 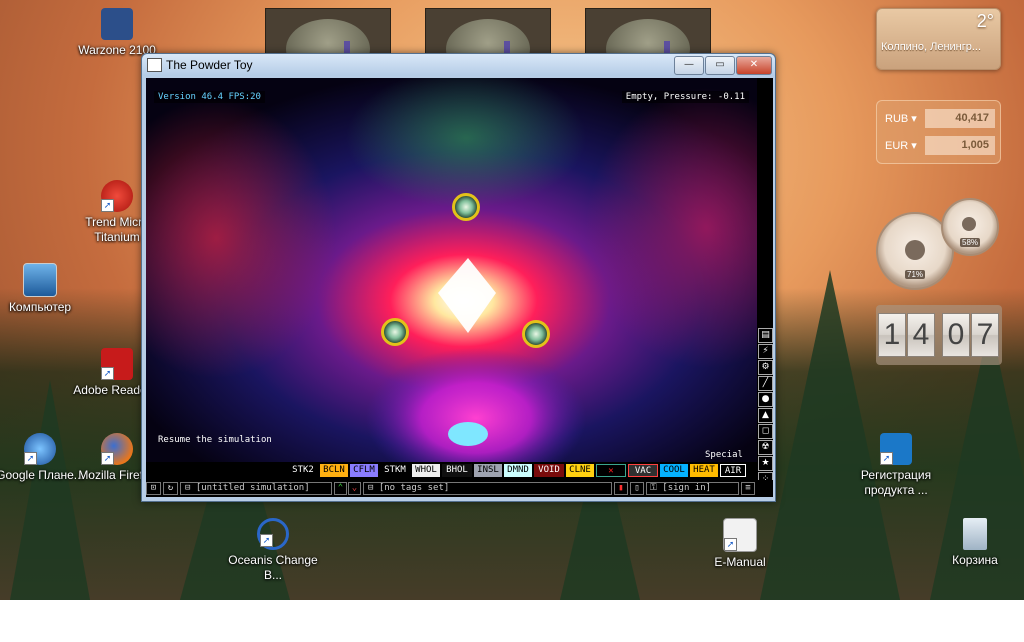 I want to click on element-button: COOL, so click(x=674, y=470).